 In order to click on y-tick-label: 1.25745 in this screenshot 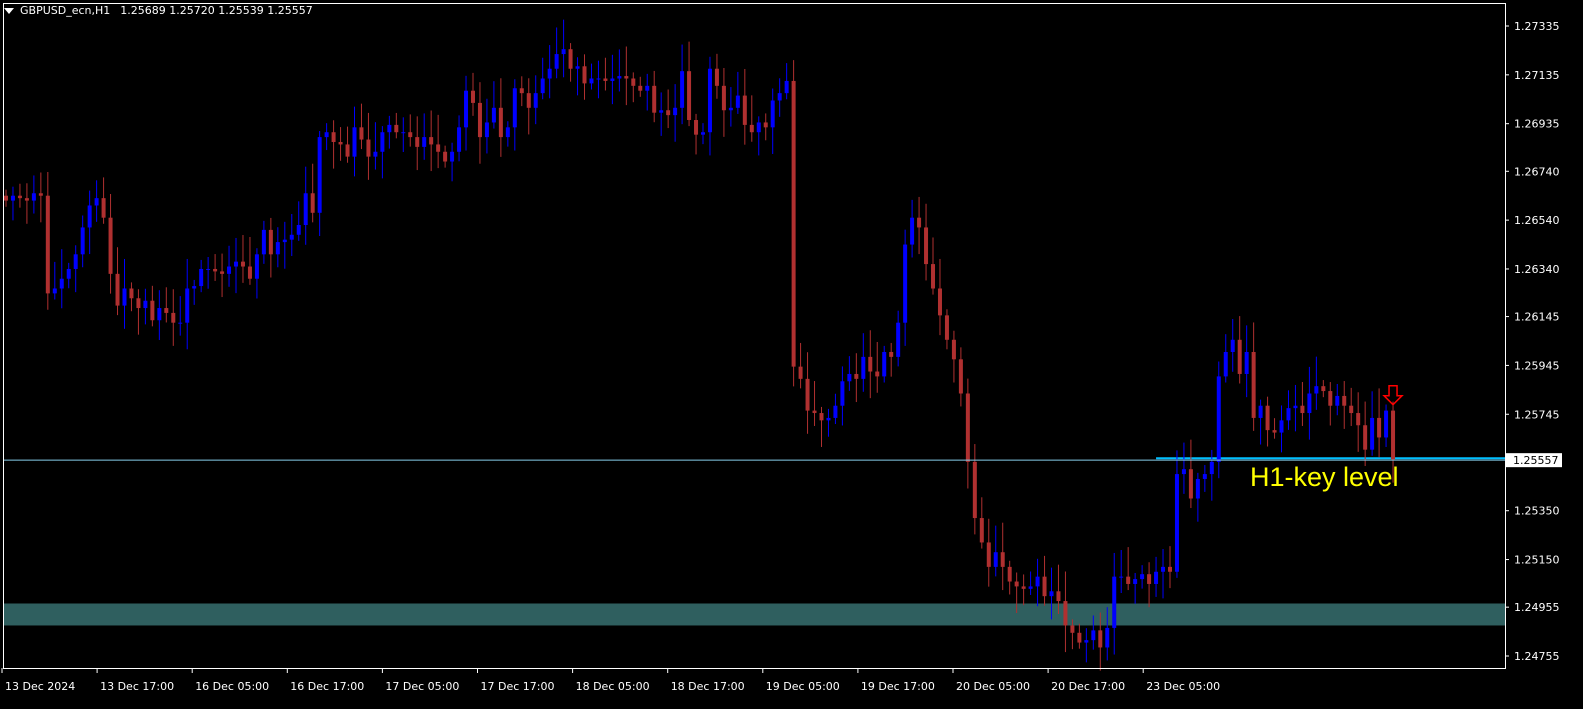, I will do `click(1537, 414)`.